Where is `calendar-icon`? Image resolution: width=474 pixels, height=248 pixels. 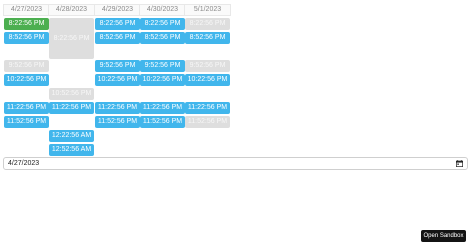 calendar-icon is located at coordinates (459, 163).